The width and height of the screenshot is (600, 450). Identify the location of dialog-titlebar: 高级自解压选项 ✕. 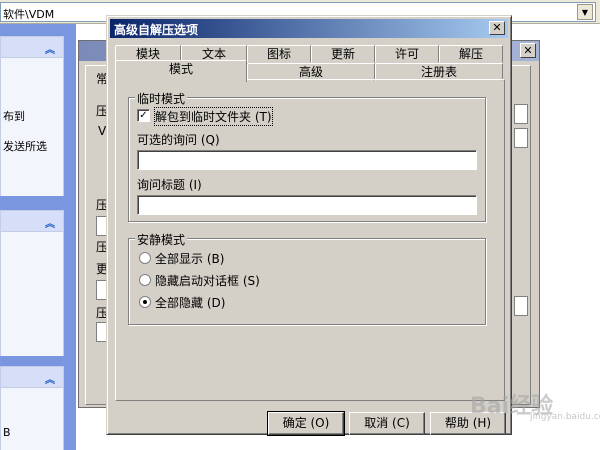
(309, 28).